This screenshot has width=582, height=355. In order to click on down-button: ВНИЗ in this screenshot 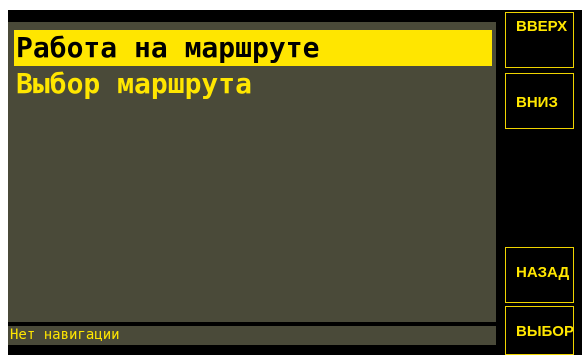, I will do `click(539, 101)`.